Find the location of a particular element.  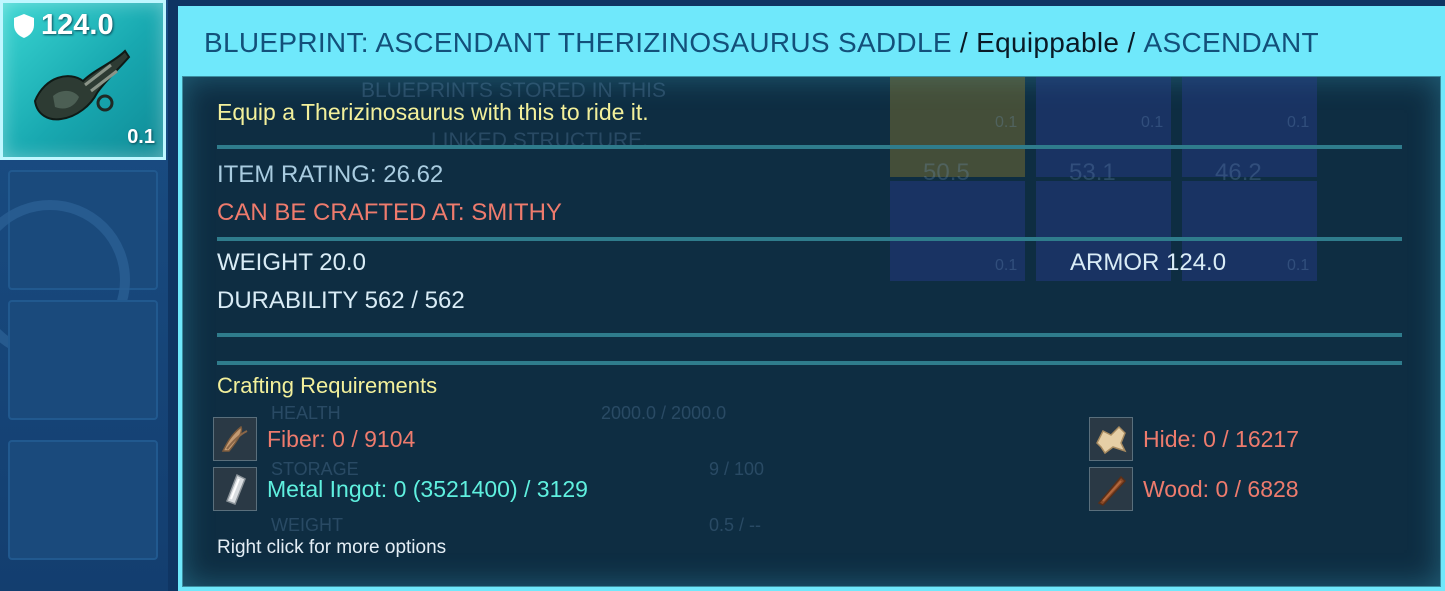

requirement-text: Wood: 0 / 6828 is located at coordinates (1221, 488).